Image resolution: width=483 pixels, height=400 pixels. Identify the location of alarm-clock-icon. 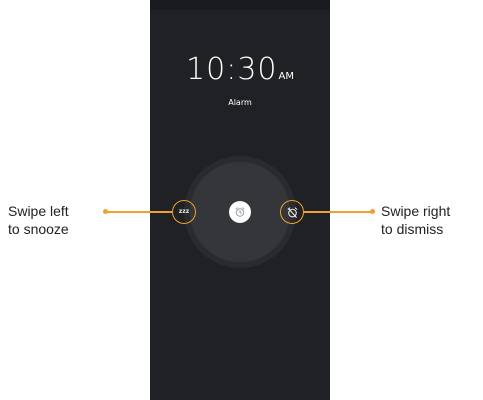
(240, 212).